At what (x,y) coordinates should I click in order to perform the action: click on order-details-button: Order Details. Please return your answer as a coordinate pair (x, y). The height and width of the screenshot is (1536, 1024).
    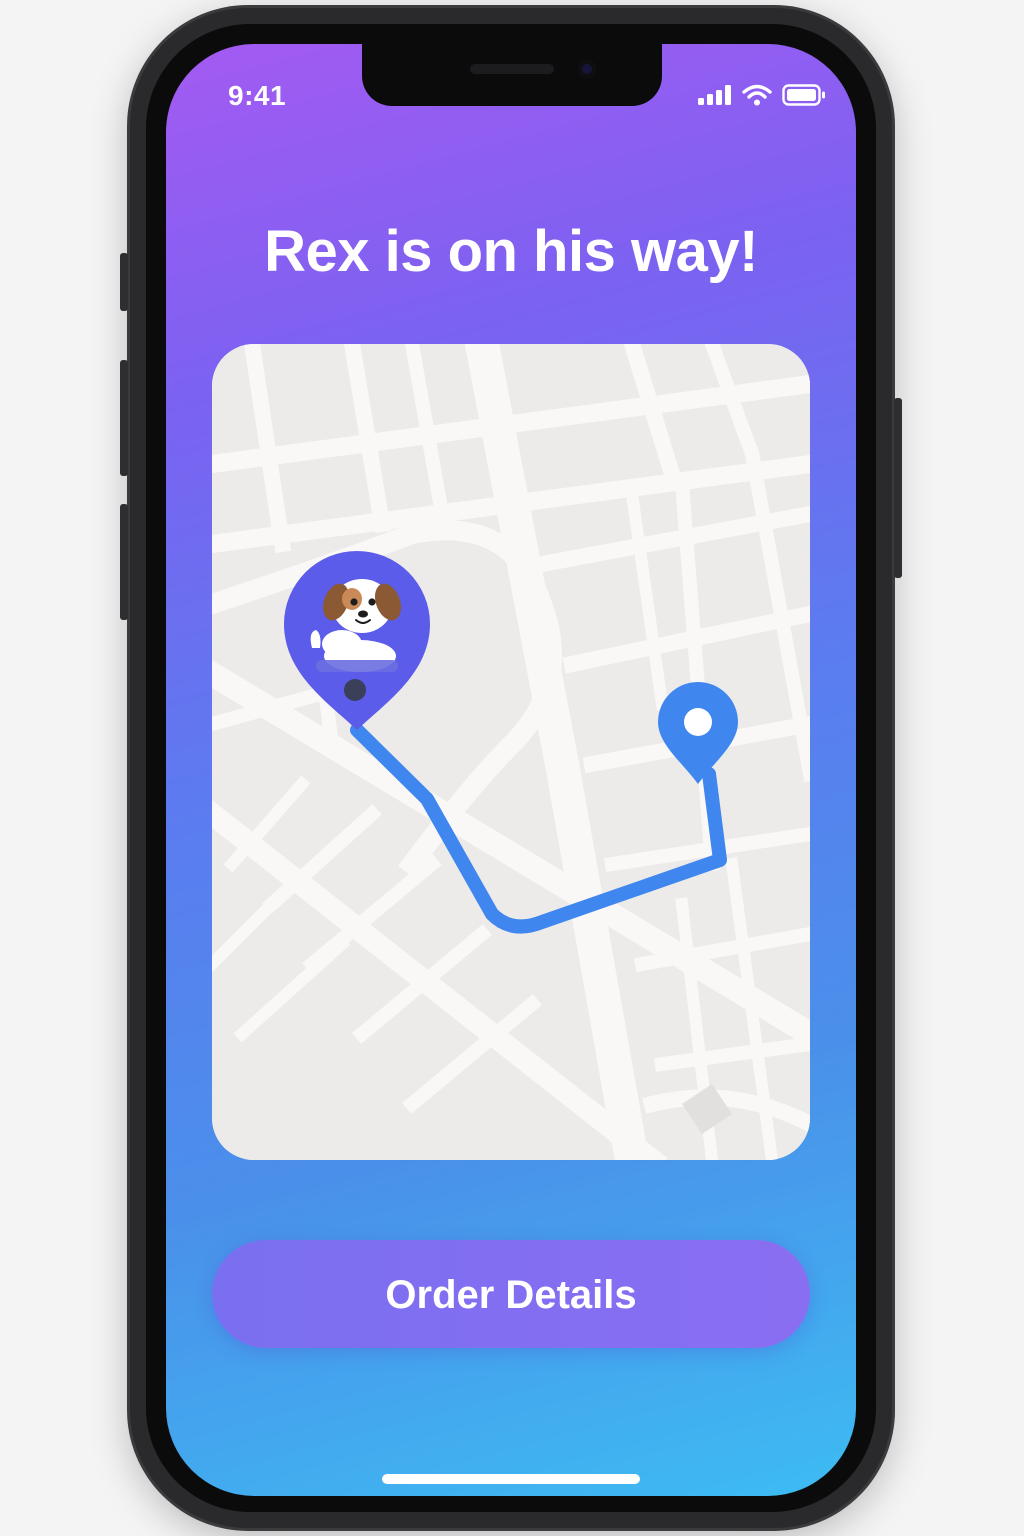
    Looking at the image, I should click on (511, 1294).